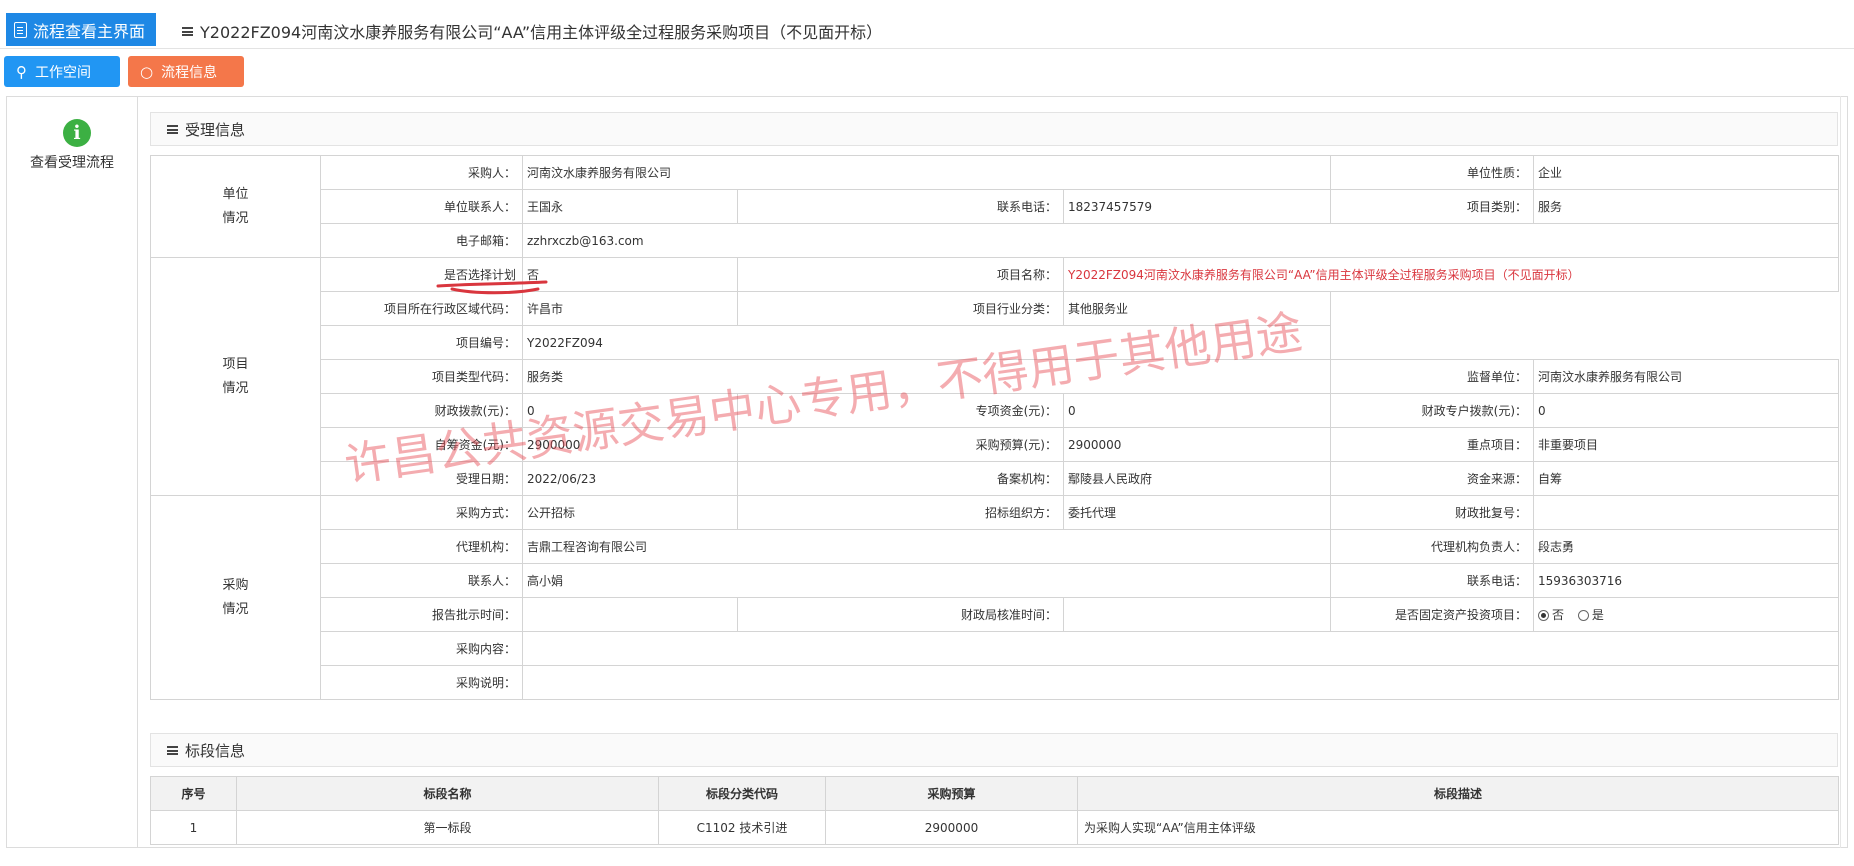 This screenshot has width=1854, height=866. What do you see at coordinates (1432, 546) in the screenshot?
I see `field-label: 代理机构负责人：` at bounding box center [1432, 546].